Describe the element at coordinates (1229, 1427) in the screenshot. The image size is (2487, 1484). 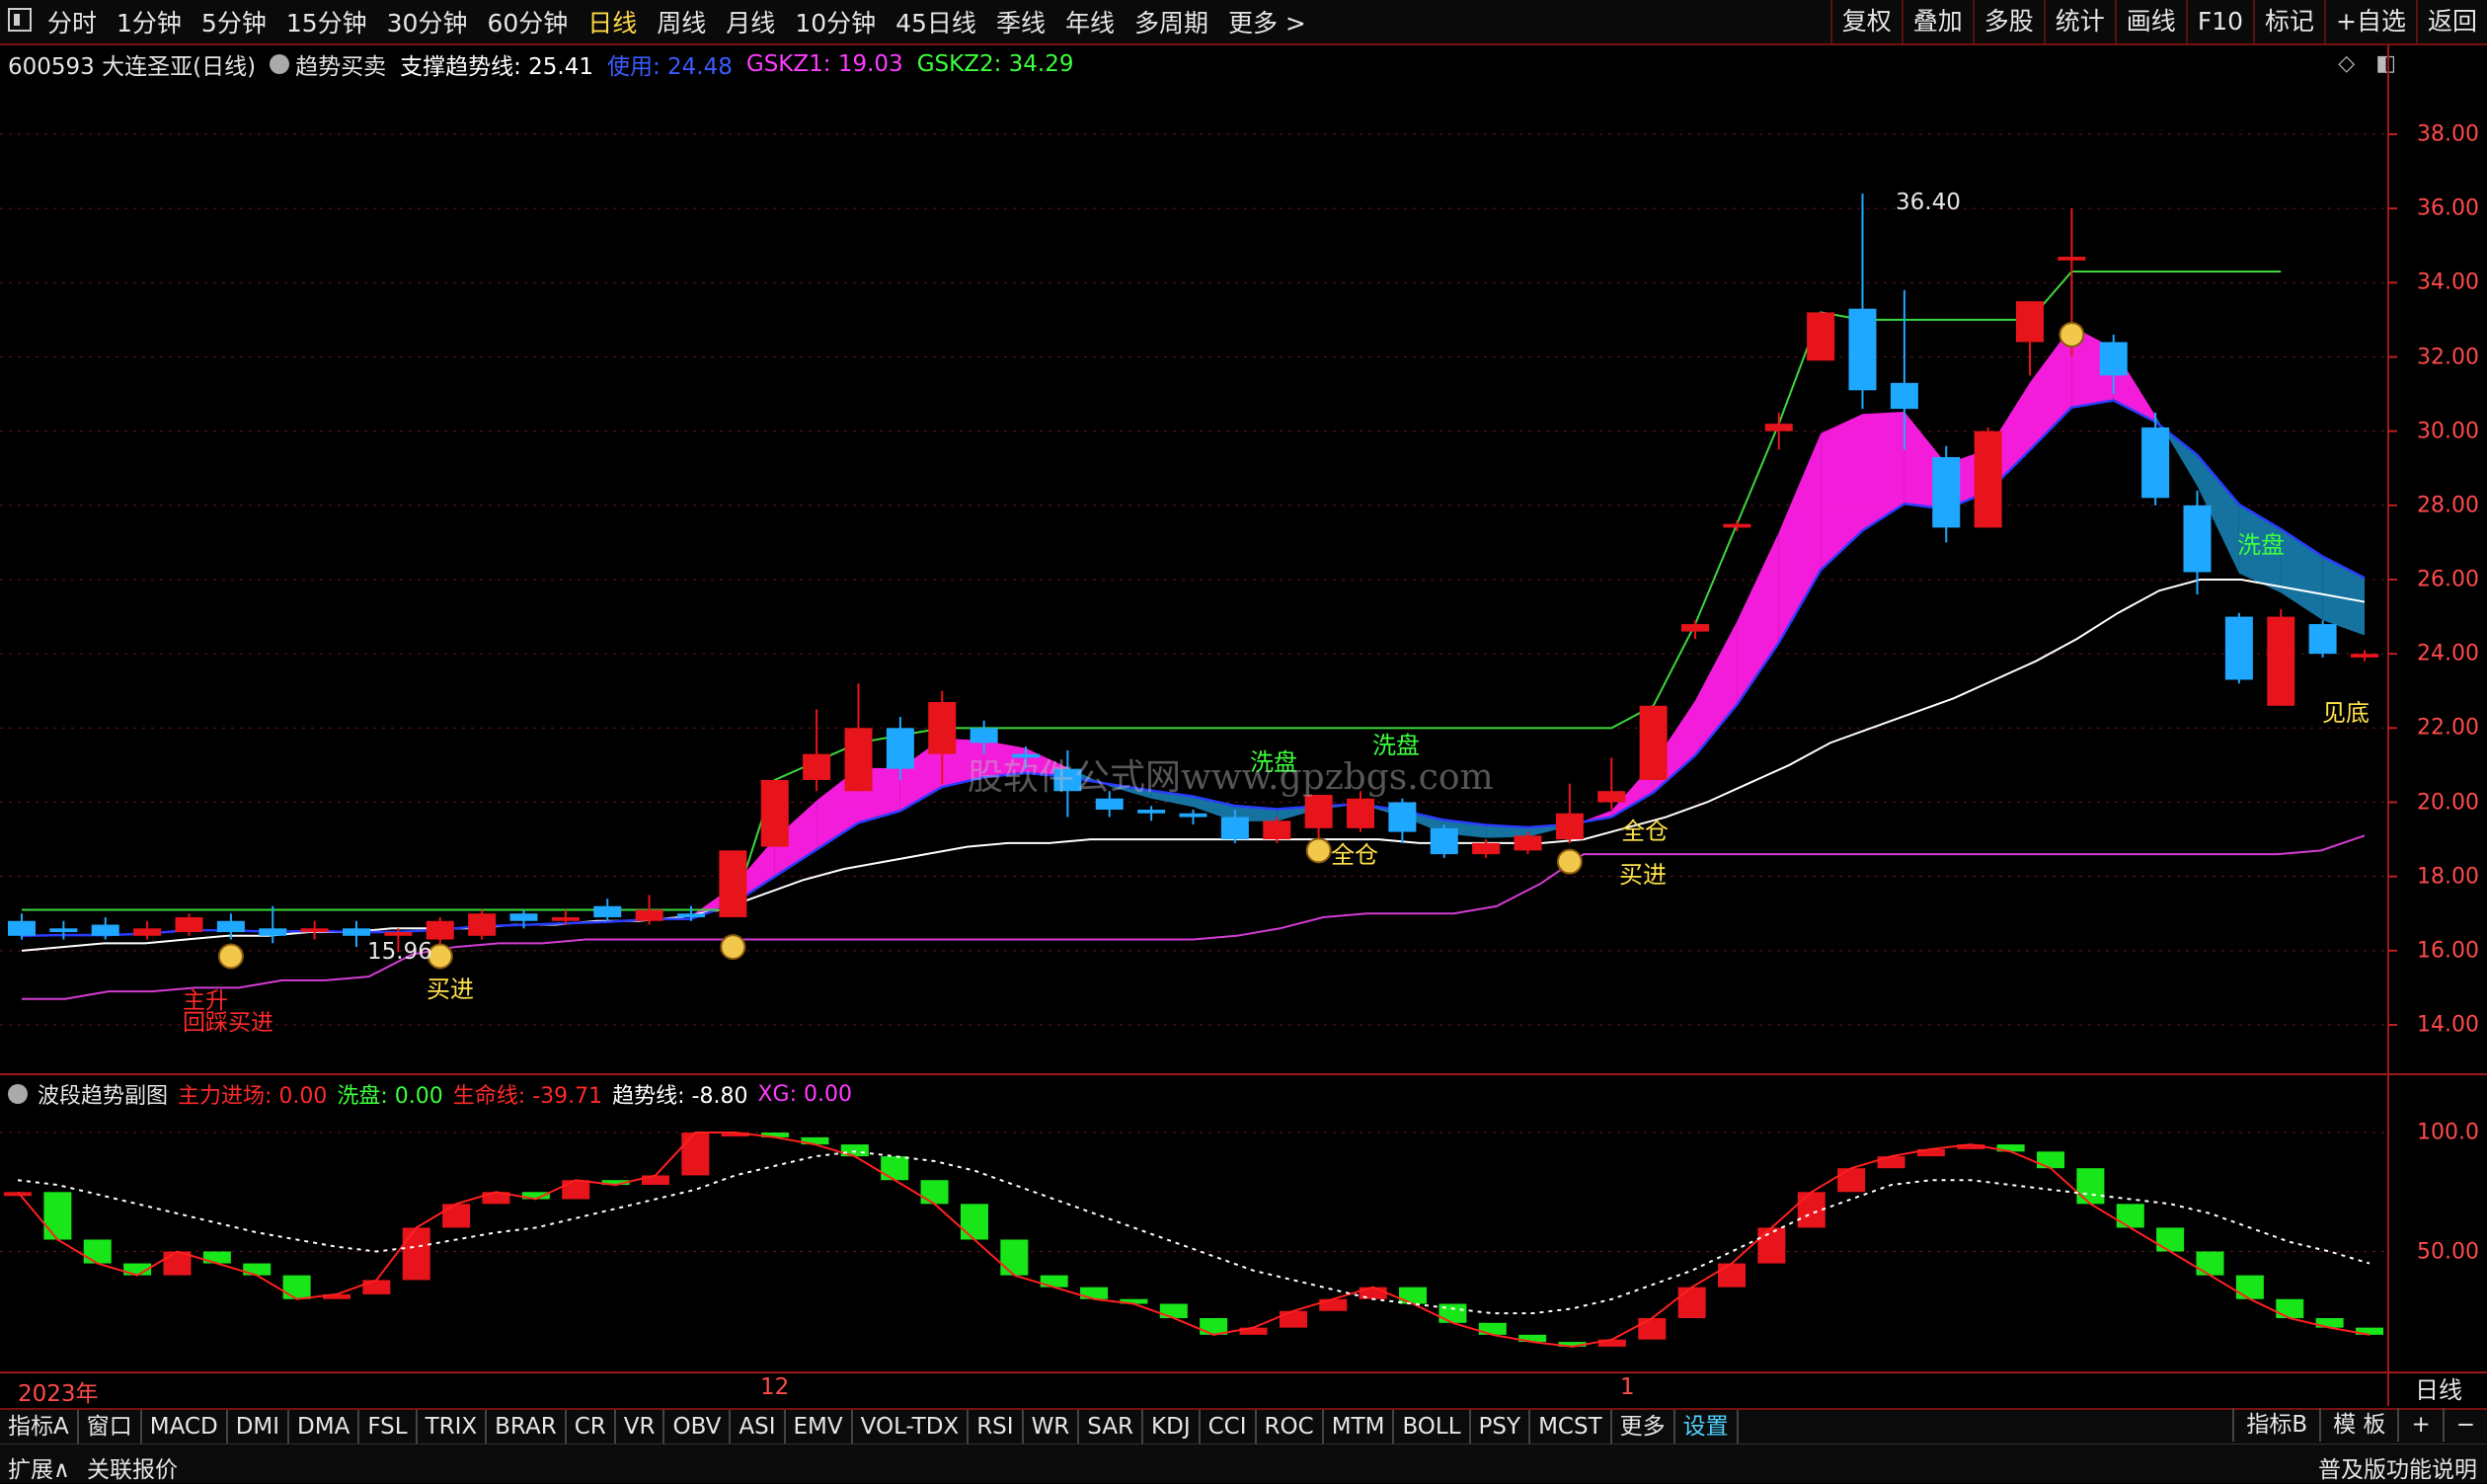
I see `indicator-tab-18: CCI` at that location.